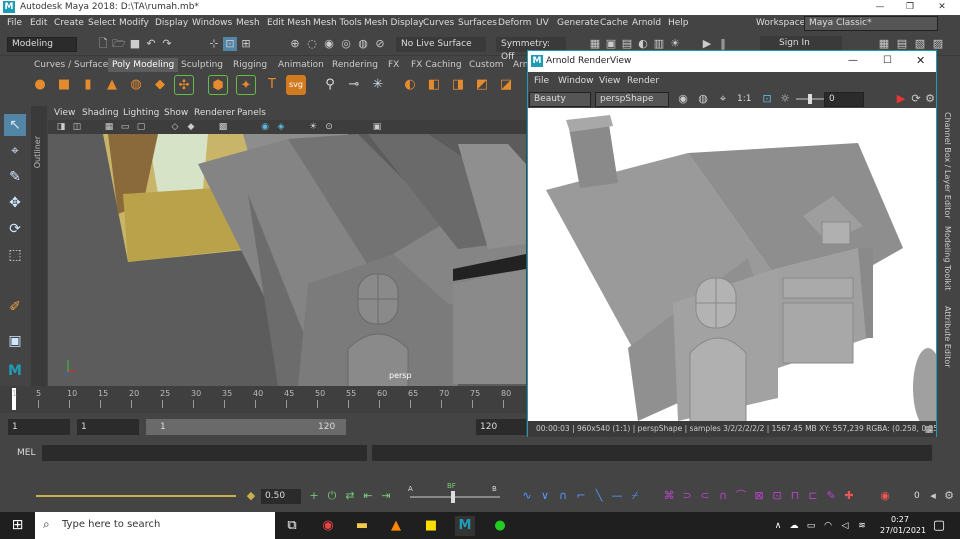  I want to click on maximize-button: ❐, so click(910, 7).